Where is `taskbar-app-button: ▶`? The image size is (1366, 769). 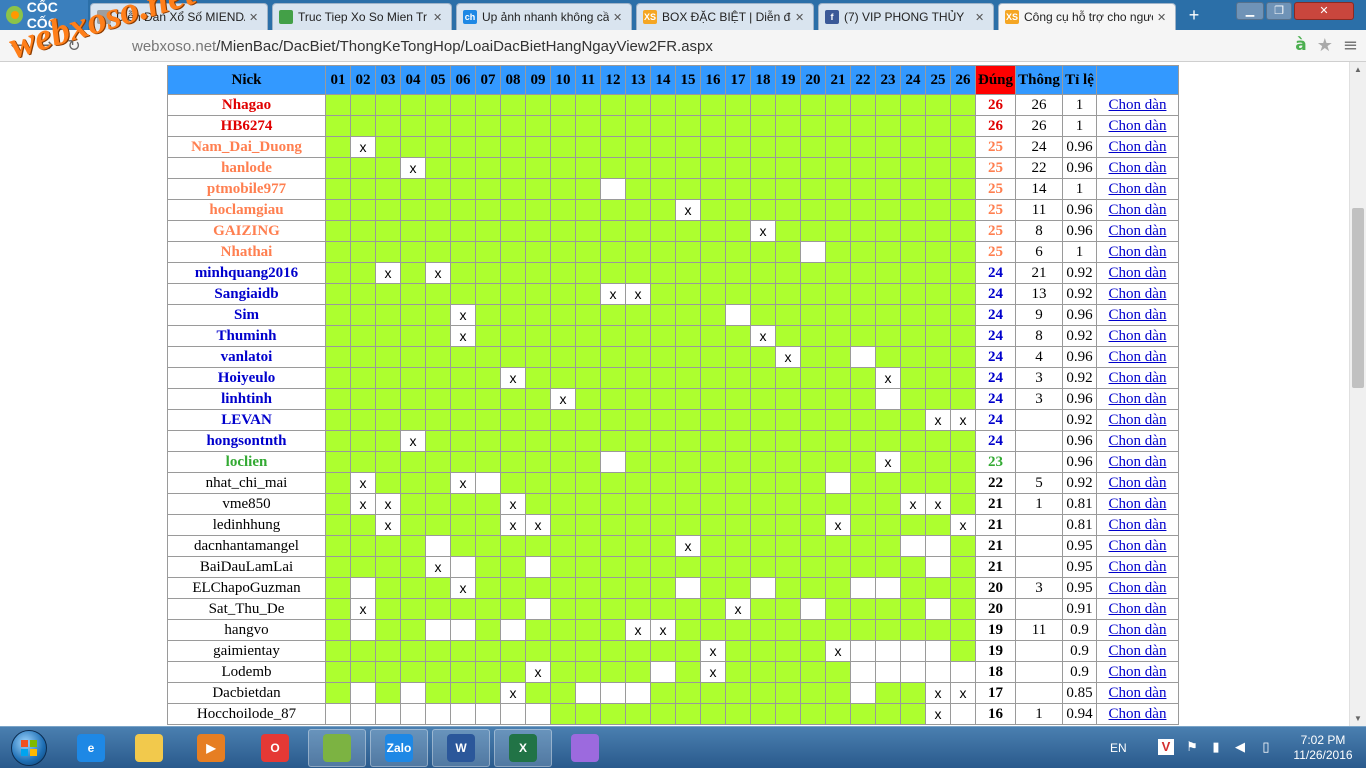
taskbar-app-button: ▶ is located at coordinates (211, 748).